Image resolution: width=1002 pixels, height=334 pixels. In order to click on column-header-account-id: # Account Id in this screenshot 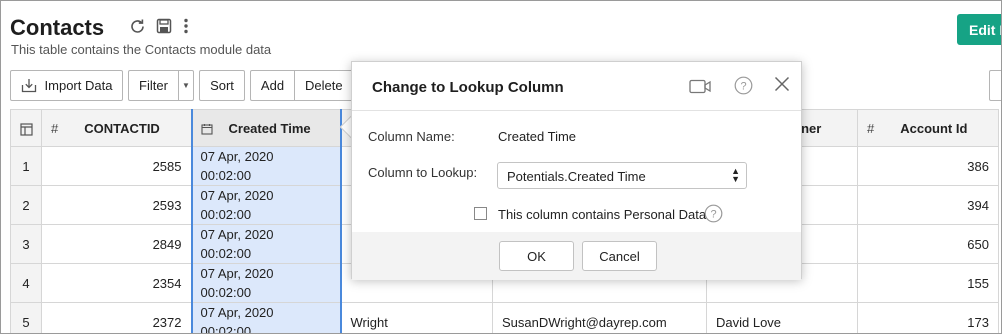, I will do `click(928, 128)`.